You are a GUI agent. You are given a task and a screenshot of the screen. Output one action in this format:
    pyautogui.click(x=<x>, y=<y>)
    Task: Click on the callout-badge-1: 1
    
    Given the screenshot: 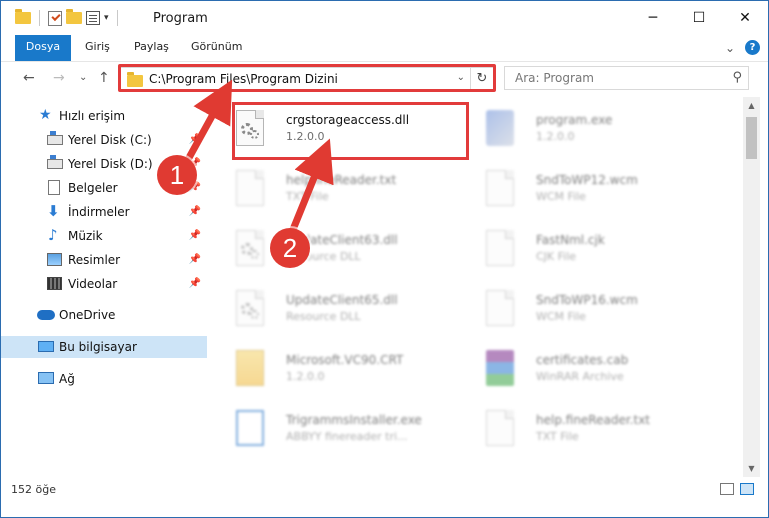 What is the action you would take?
    pyautogui.click(x=177, y=175)
    